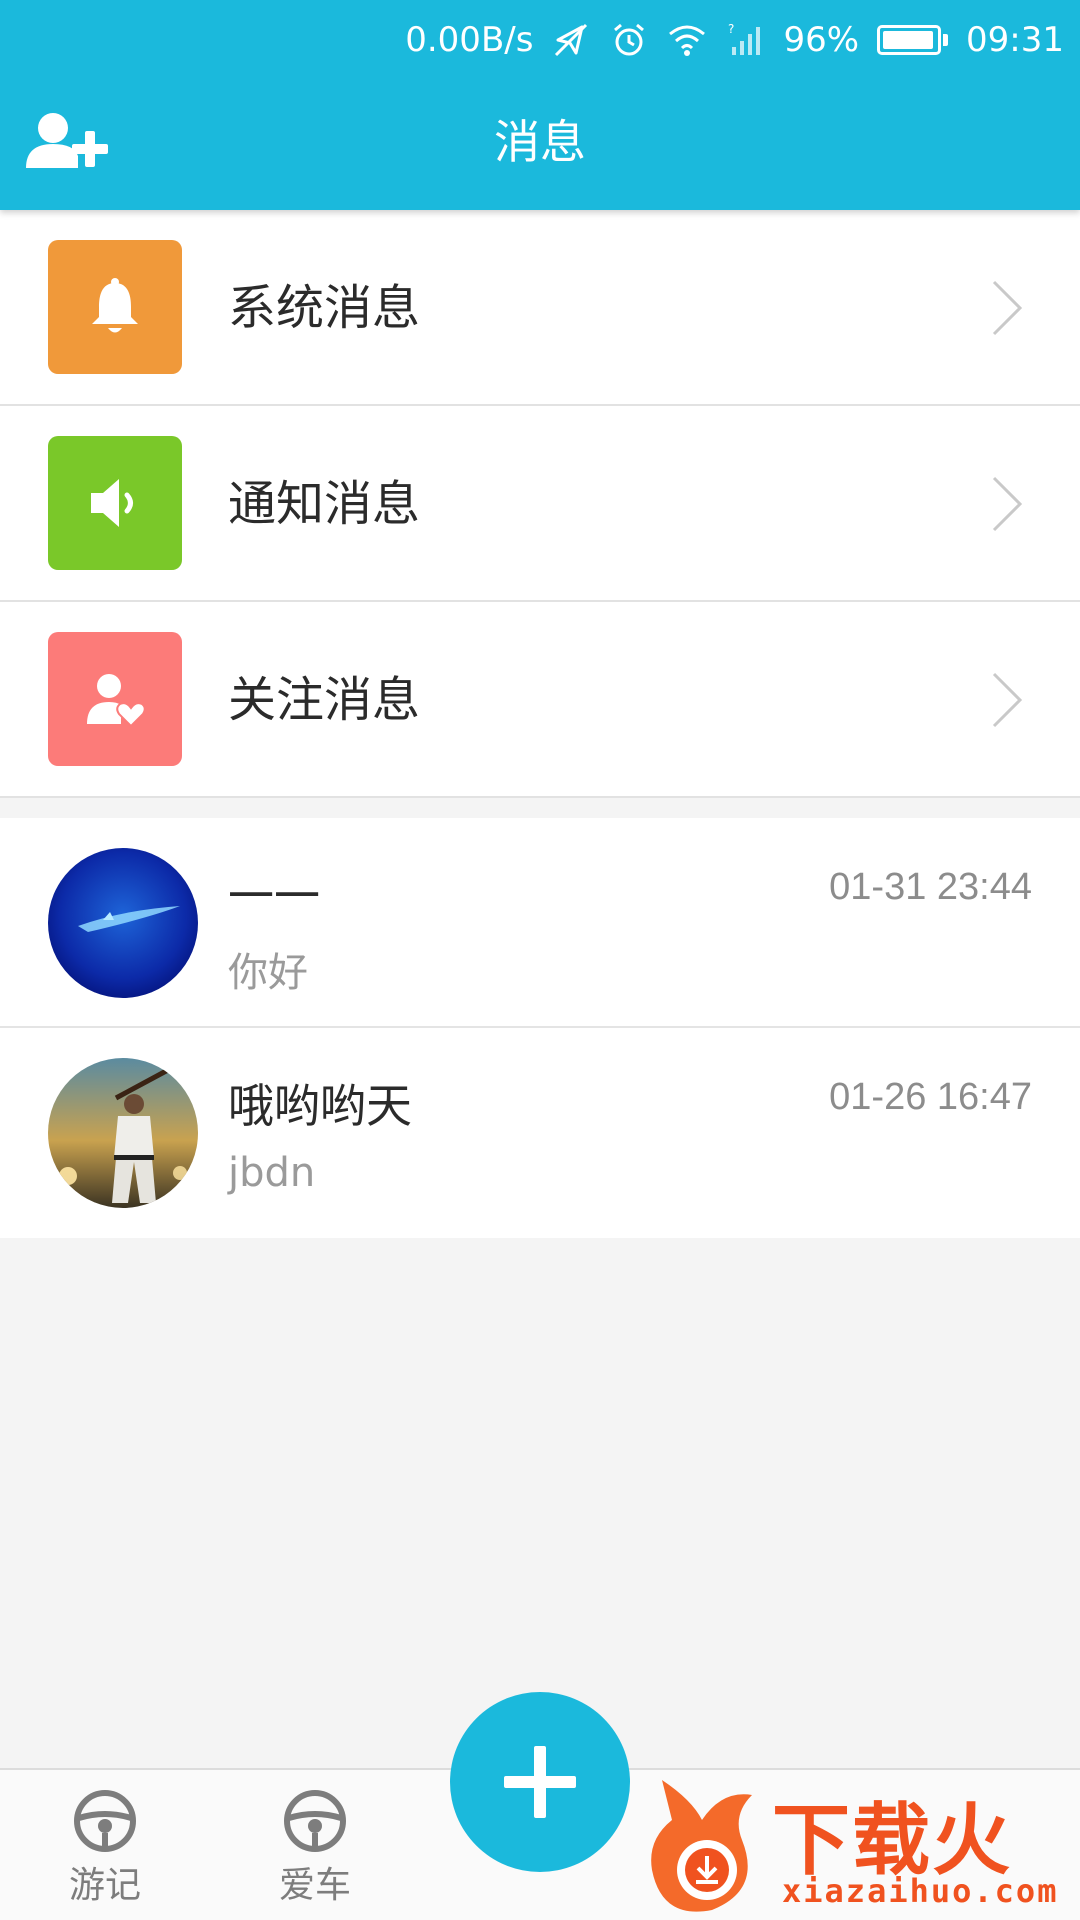 This screenshot has width=1080, height=1920. Describe the element at coordinates (540, 700) in the screenshot. I see `follow-messages-item: 关注消息` at that location.